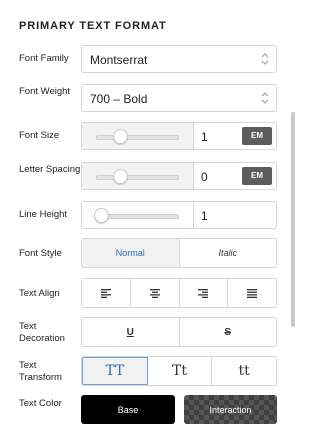 This screenshot has width=320, height=447. I want to click on align-right-icon, so click(203, 293).